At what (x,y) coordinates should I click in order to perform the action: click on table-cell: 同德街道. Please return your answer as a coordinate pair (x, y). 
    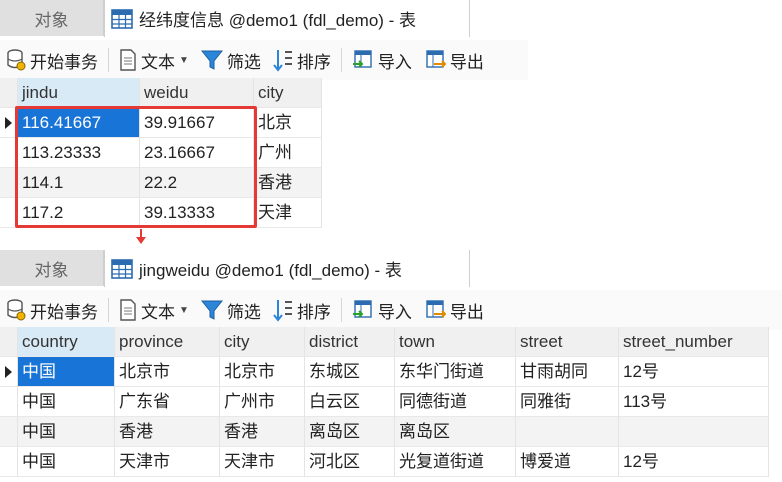
    Looking at the image, I should click on (455, 402).